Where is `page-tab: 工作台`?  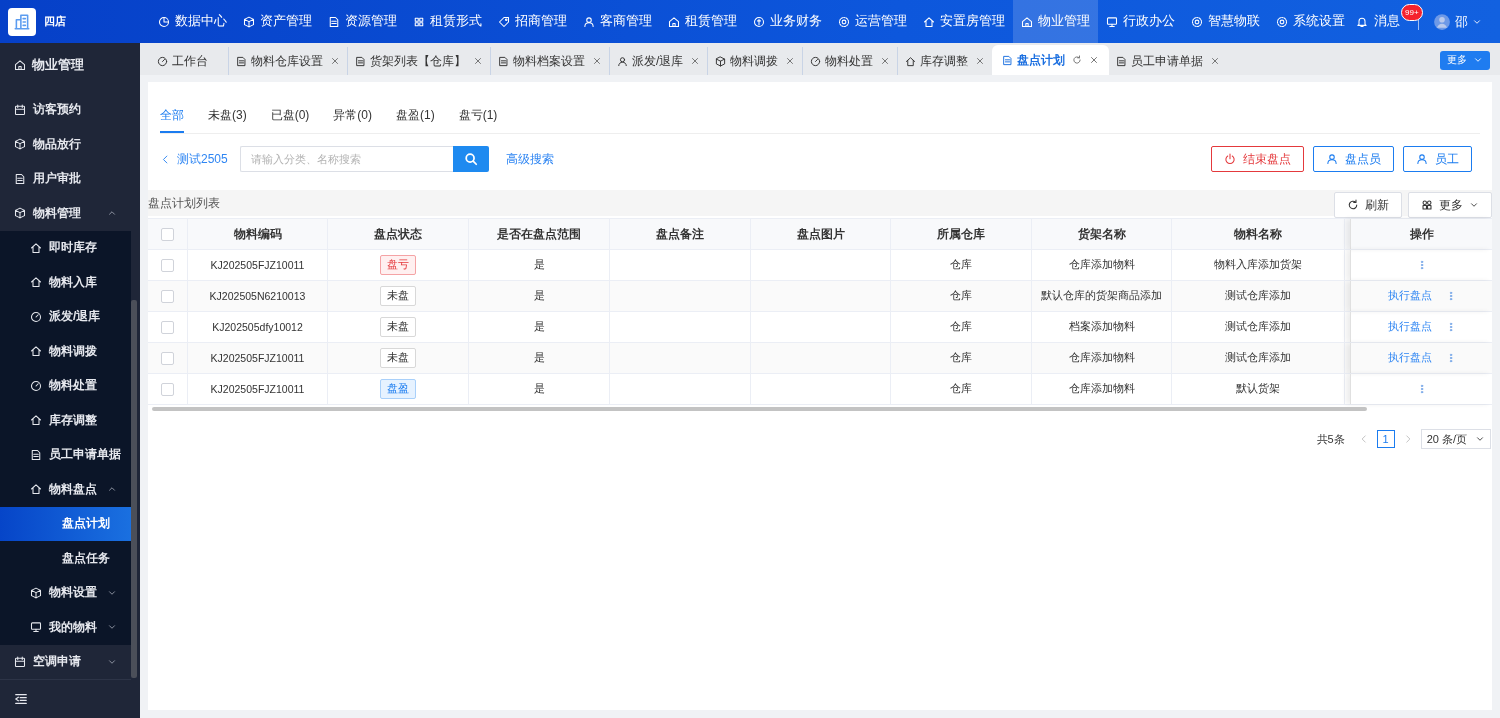 page-tab: 工作台 is located at coordinates (189, 61).